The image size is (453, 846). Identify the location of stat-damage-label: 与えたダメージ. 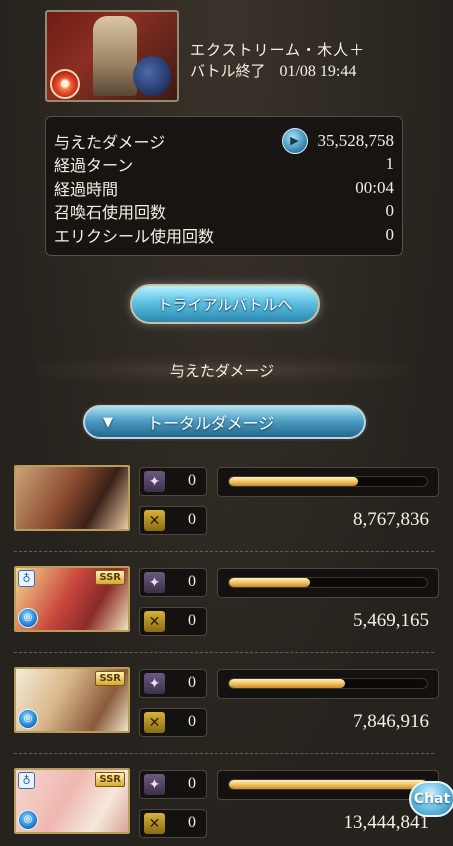
(110, 142).